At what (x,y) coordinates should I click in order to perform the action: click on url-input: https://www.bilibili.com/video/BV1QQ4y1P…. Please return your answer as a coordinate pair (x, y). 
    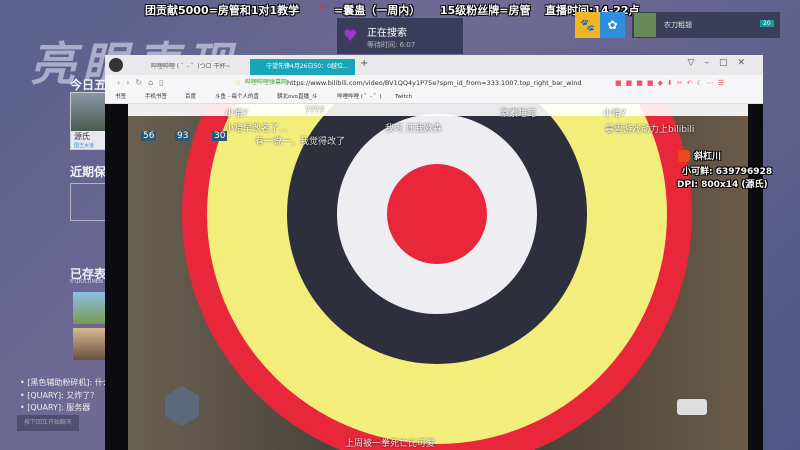
    Looking at the image, I should click on (434, 83).